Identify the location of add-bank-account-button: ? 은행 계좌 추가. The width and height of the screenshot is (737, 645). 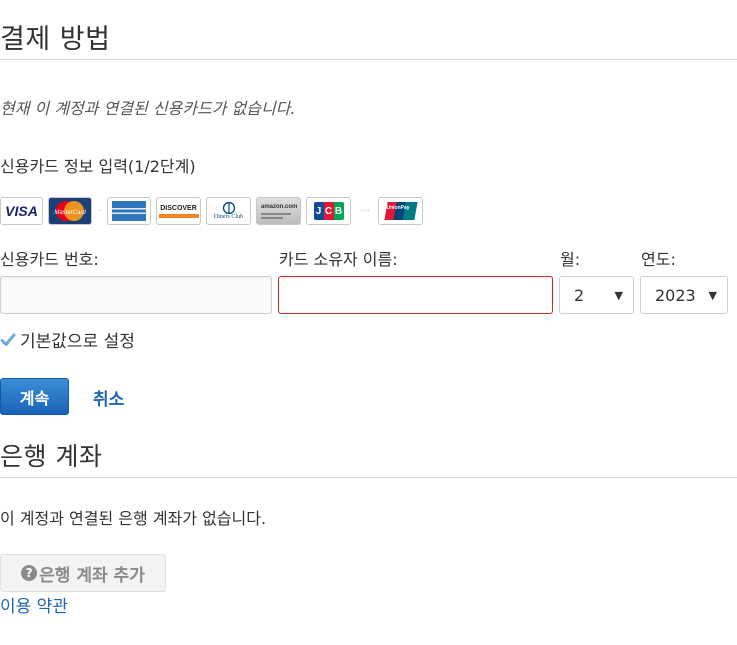
(83, 573).